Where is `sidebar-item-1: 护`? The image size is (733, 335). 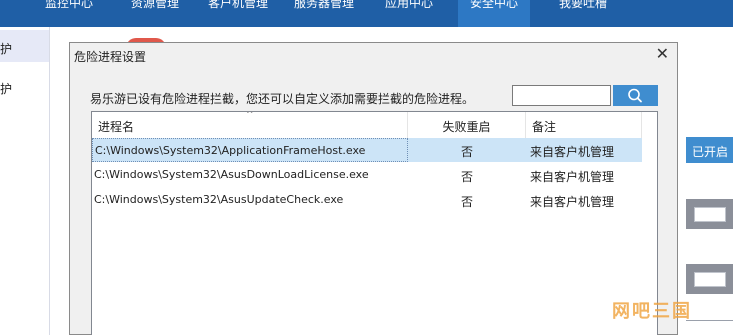
sidebar-item-1: 护 is located at coordinates (25, 46).